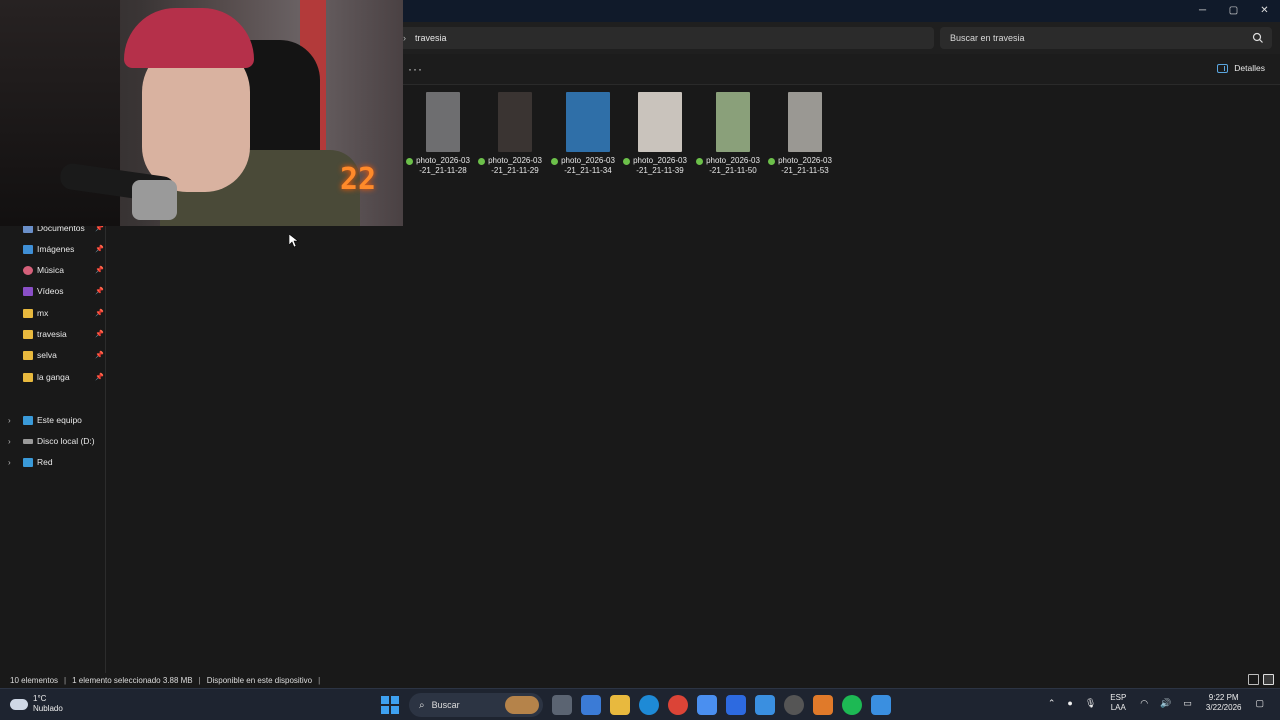 The width and height of the screenshot is (1280, 720). I want to click on battery-icon: ▭, so click(1187, 703).